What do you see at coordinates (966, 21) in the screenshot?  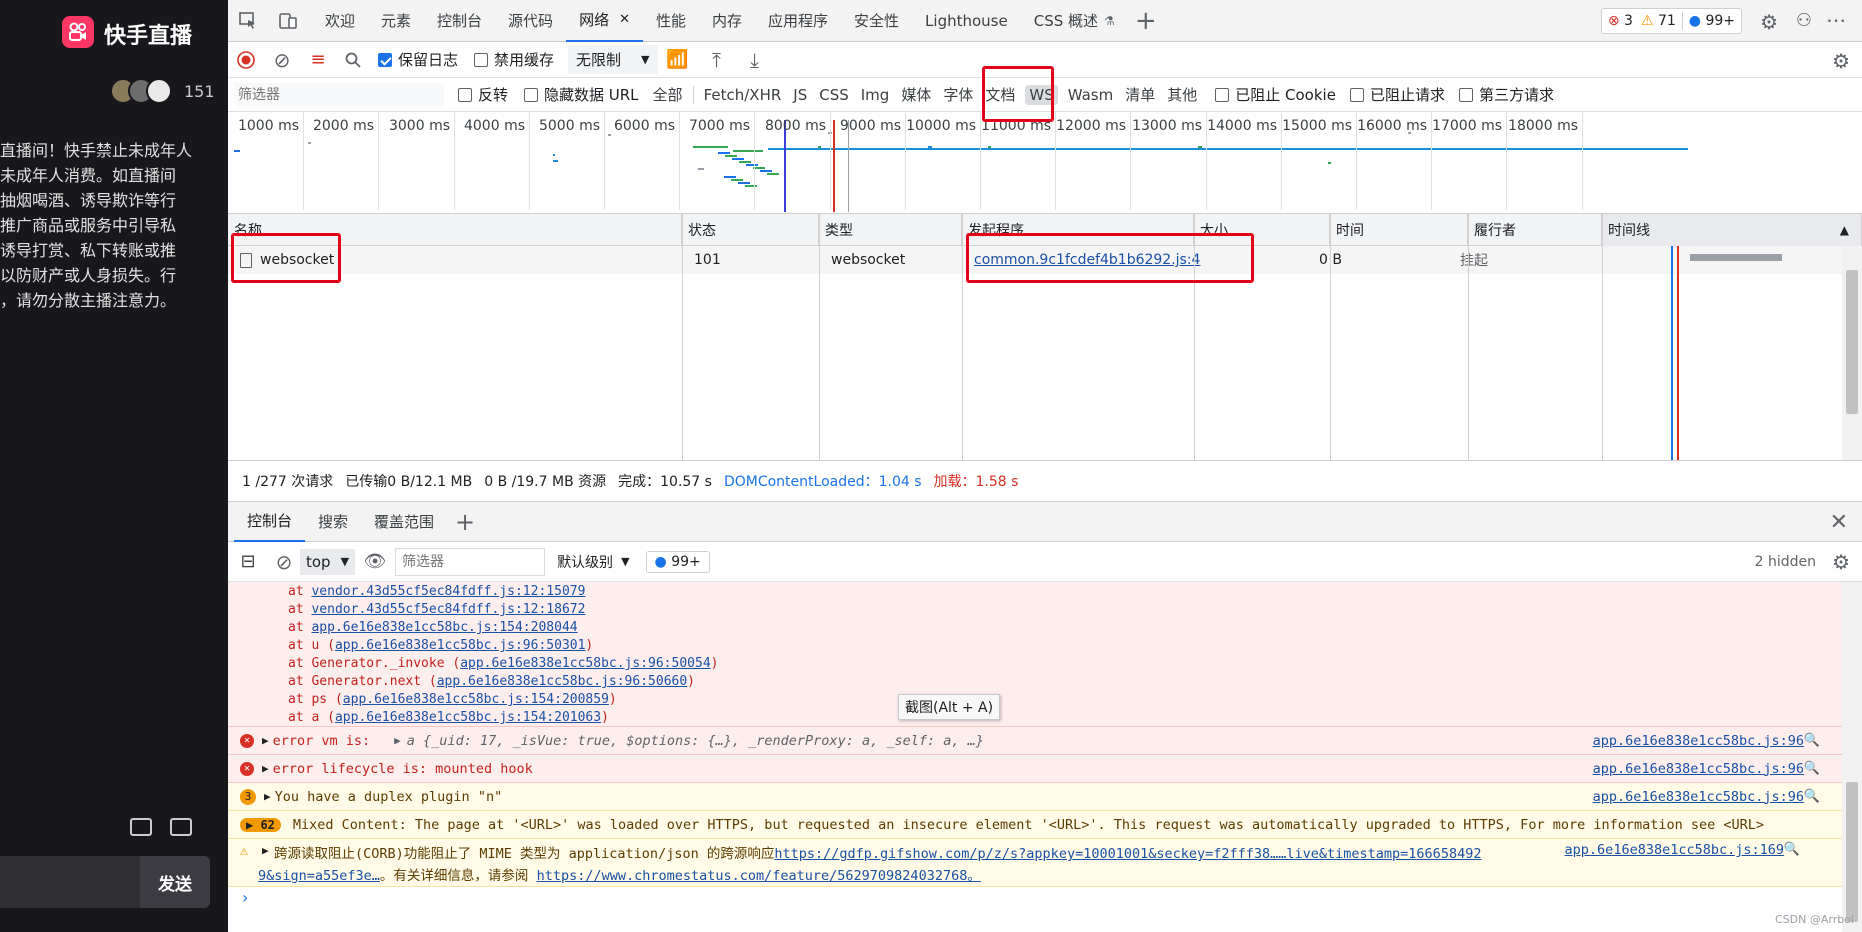 I see `tab-9: Lighthouse` at bounding box center [966, 21].